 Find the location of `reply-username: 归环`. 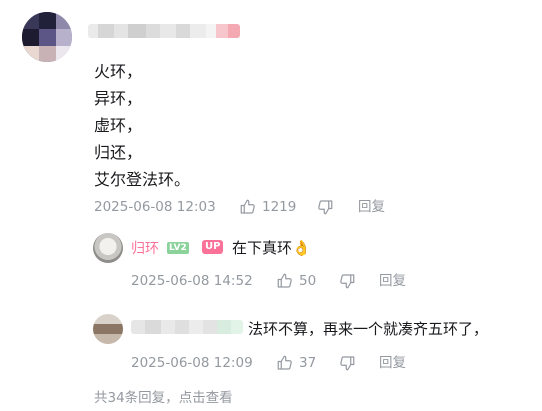

reply-username: 归环 is located at coordinates (145, 248).